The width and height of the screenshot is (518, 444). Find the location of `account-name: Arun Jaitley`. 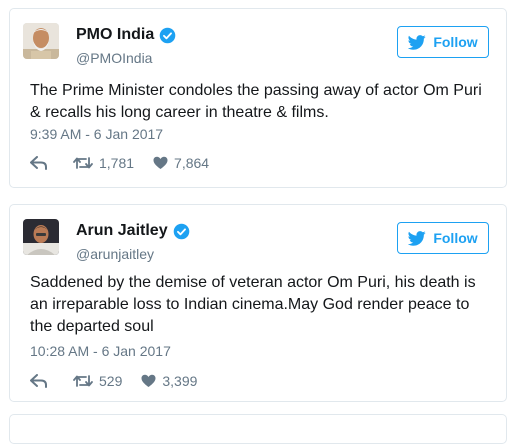

account-name: Arun Jaitley is located at coordinates (122, 231).